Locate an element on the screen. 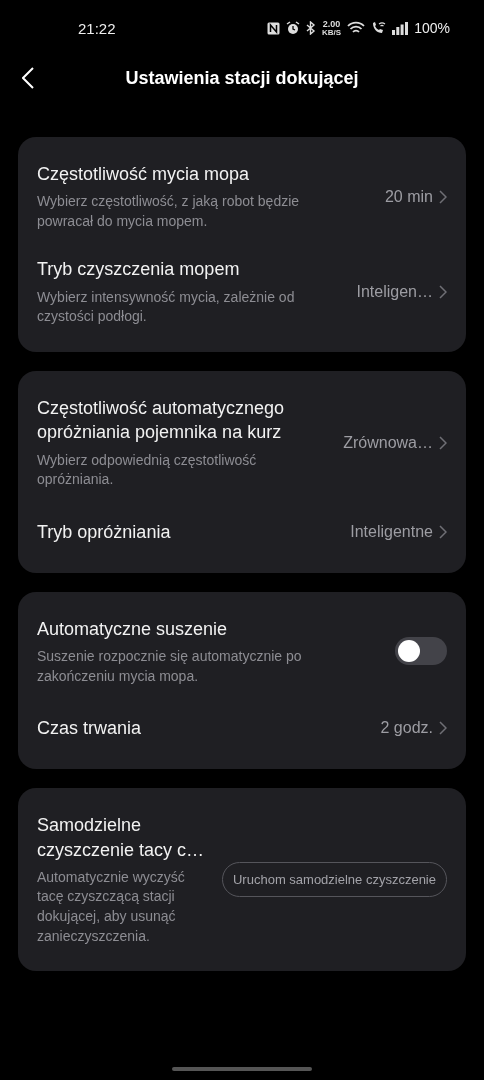  status-time: 21:22 is located at coordinates (97, 28).